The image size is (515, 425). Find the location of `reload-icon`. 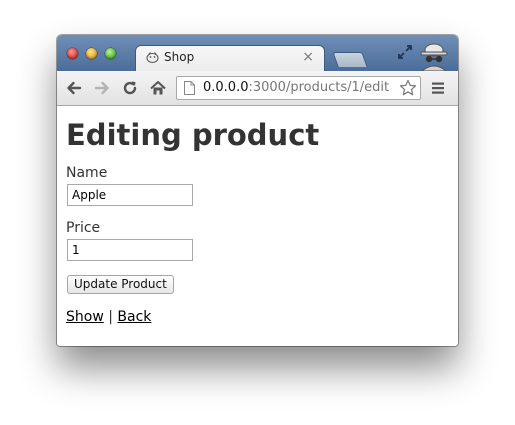

reload-icon is located at coordinates (130, 88).